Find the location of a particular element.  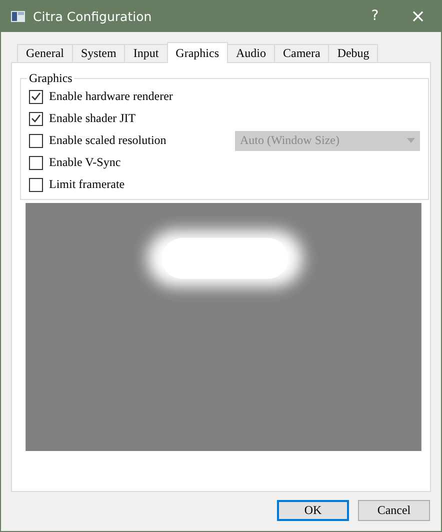

help-button: ? is located at coordinates (375, 16).